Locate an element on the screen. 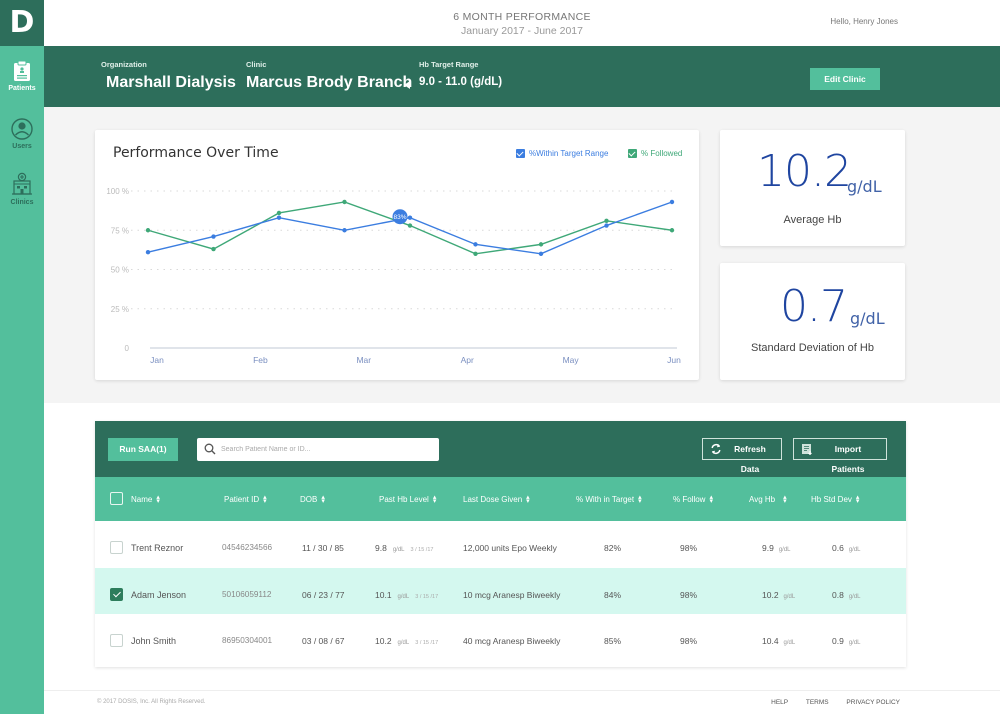  import-patients-label: Import Patients is located at coordinates (848, 459).